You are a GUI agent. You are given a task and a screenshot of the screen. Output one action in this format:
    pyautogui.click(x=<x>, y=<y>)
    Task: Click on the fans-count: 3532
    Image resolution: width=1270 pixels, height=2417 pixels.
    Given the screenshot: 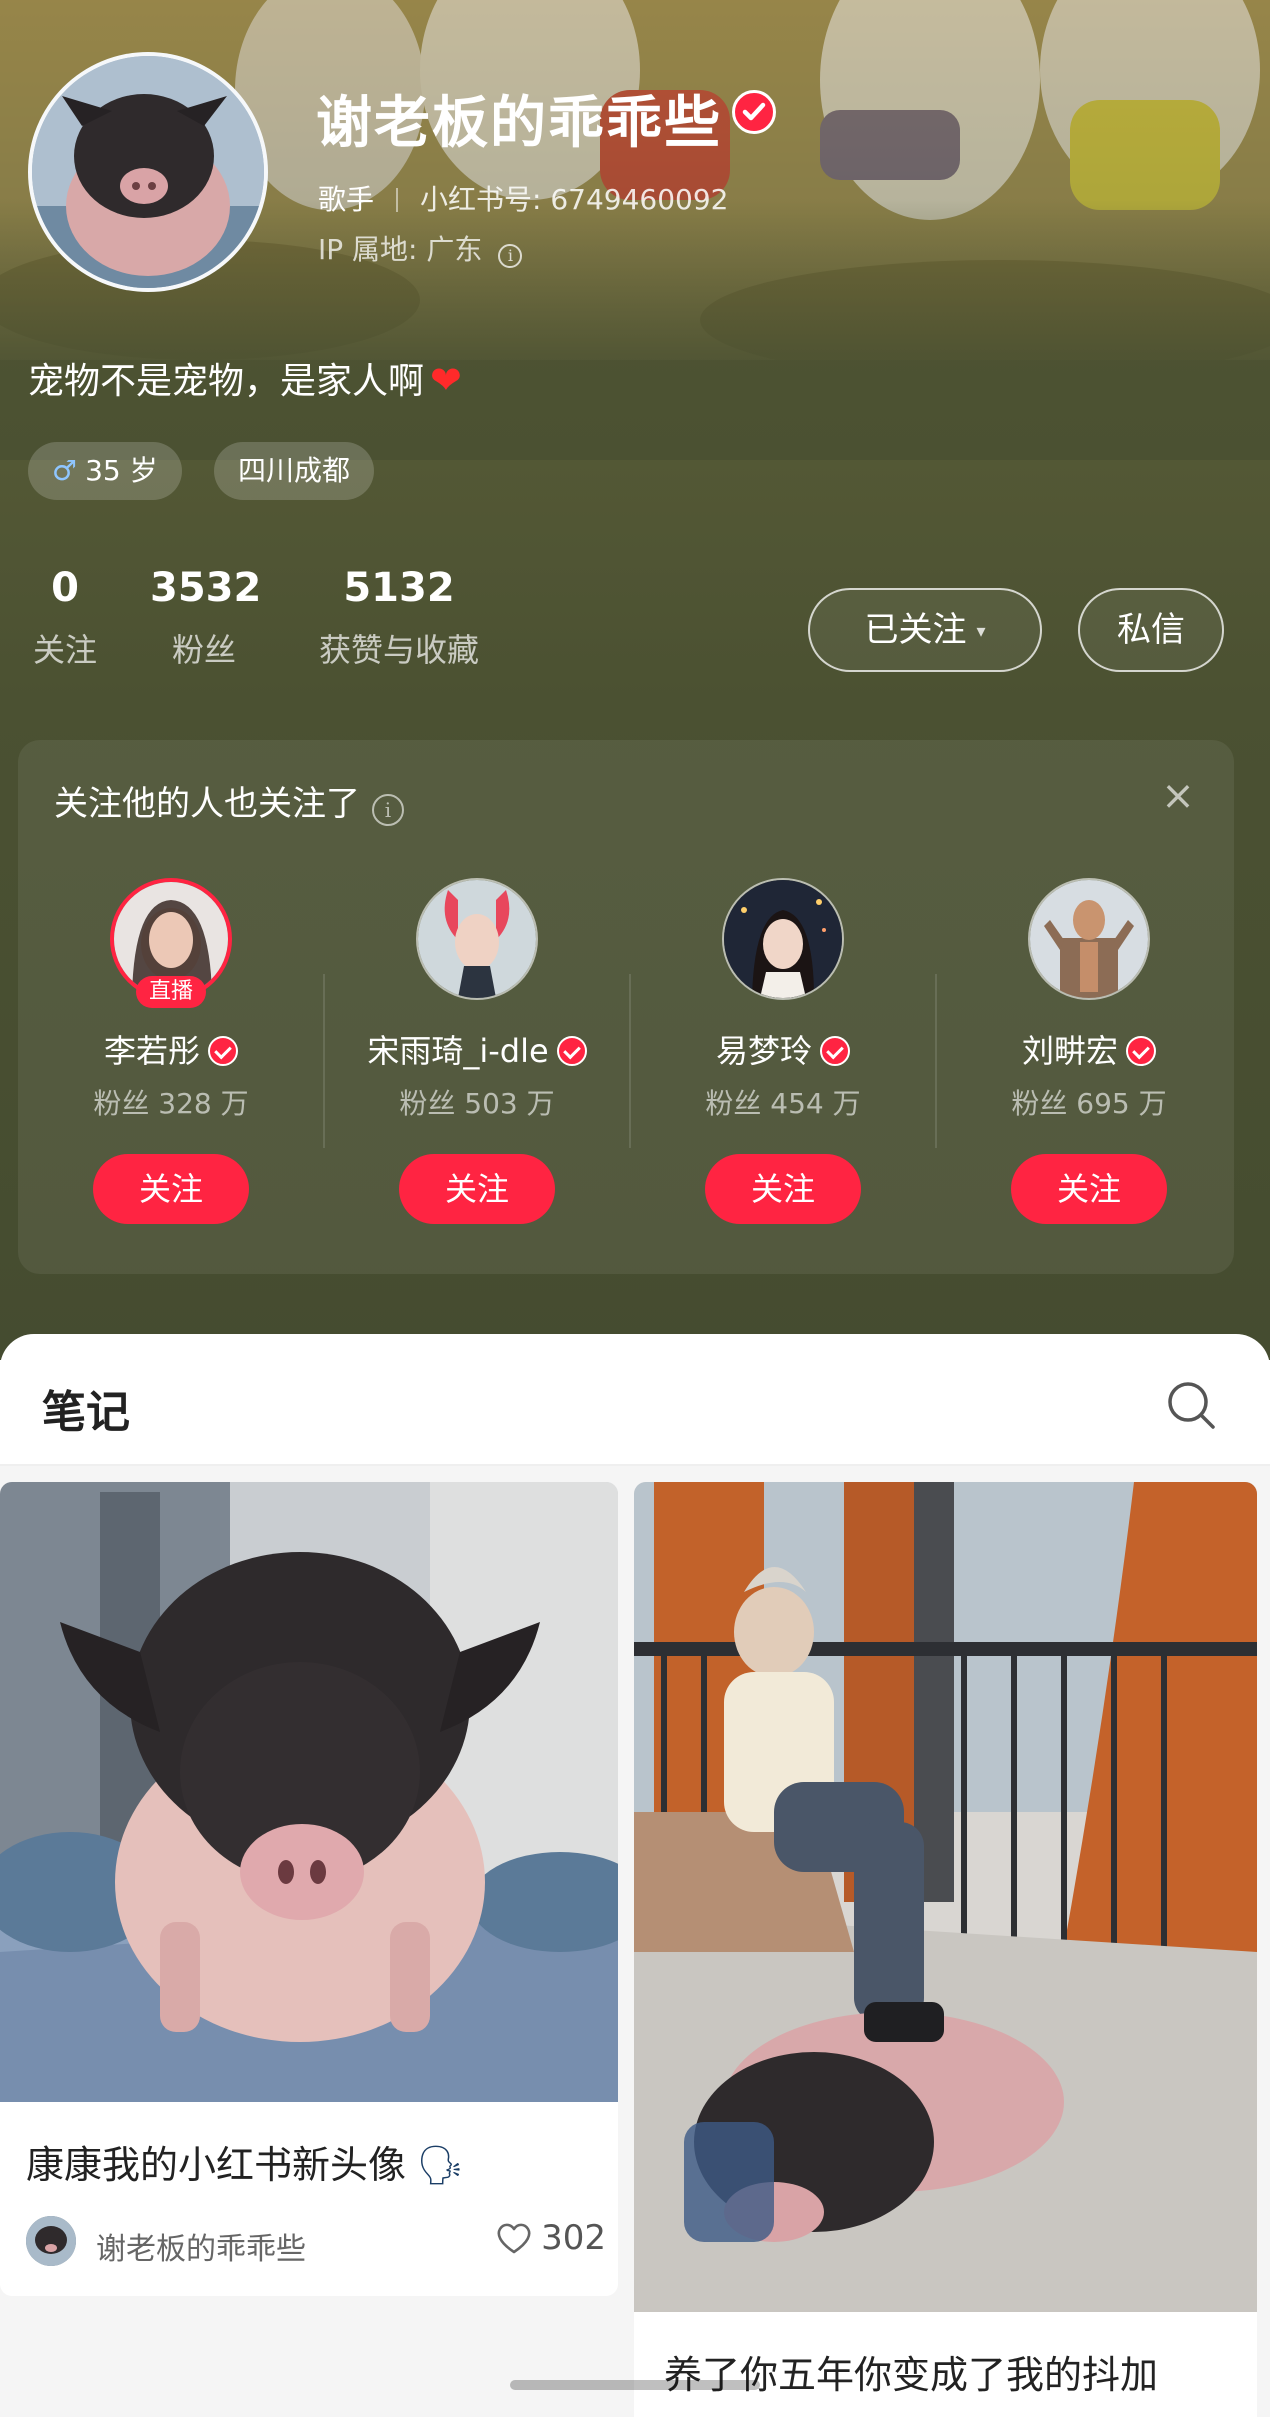 What is the action you would take?
    pyautogui.click(x=206, y=588)
    